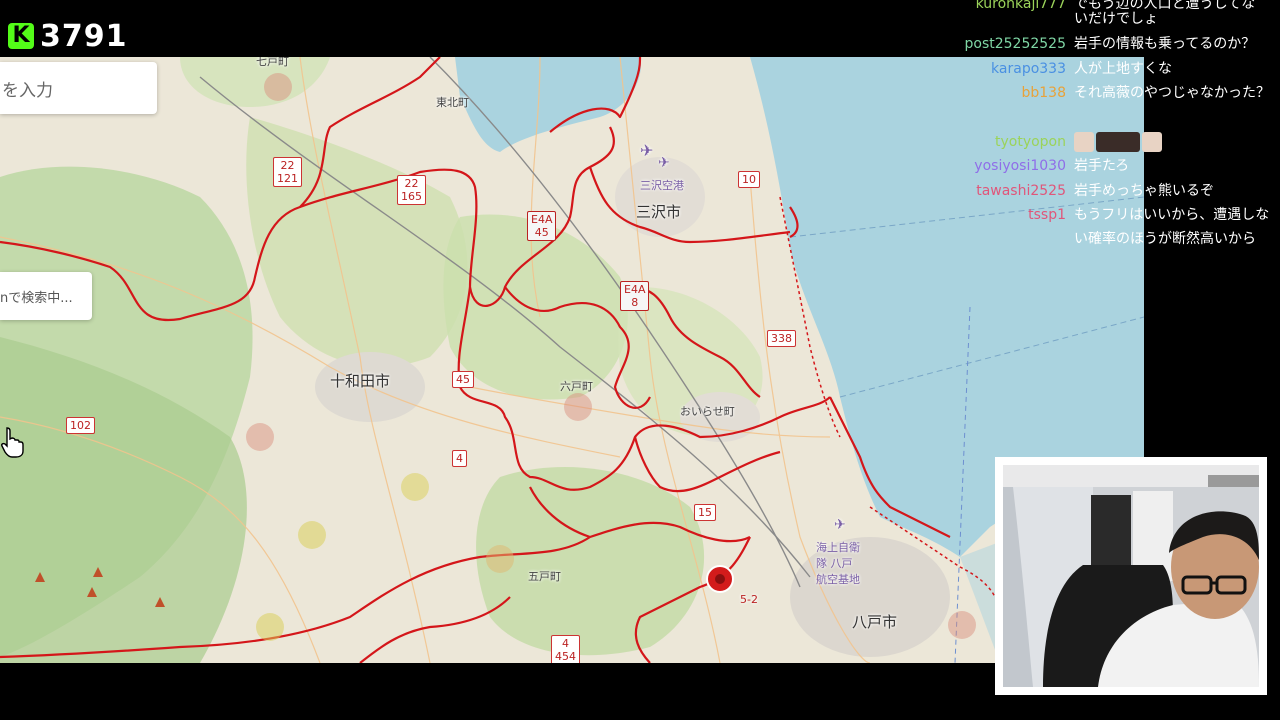 Image resolution: width=1280 pixels, height=720 pixels. What do you see at coordinates (459, 458) in the screenshot?
I see `road-shield: 4` at bounding box center [459, 458].